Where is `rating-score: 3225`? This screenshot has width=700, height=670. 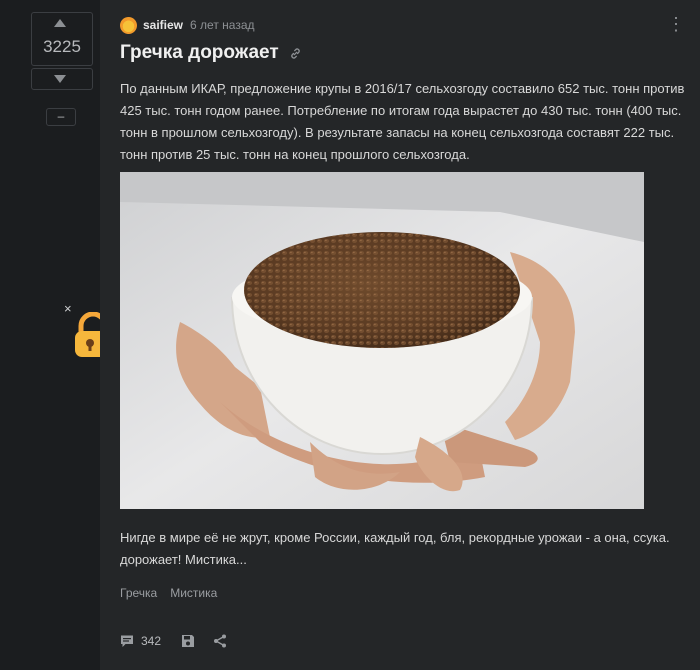 rating-score: 3225 is located at coordinates (62, 46).